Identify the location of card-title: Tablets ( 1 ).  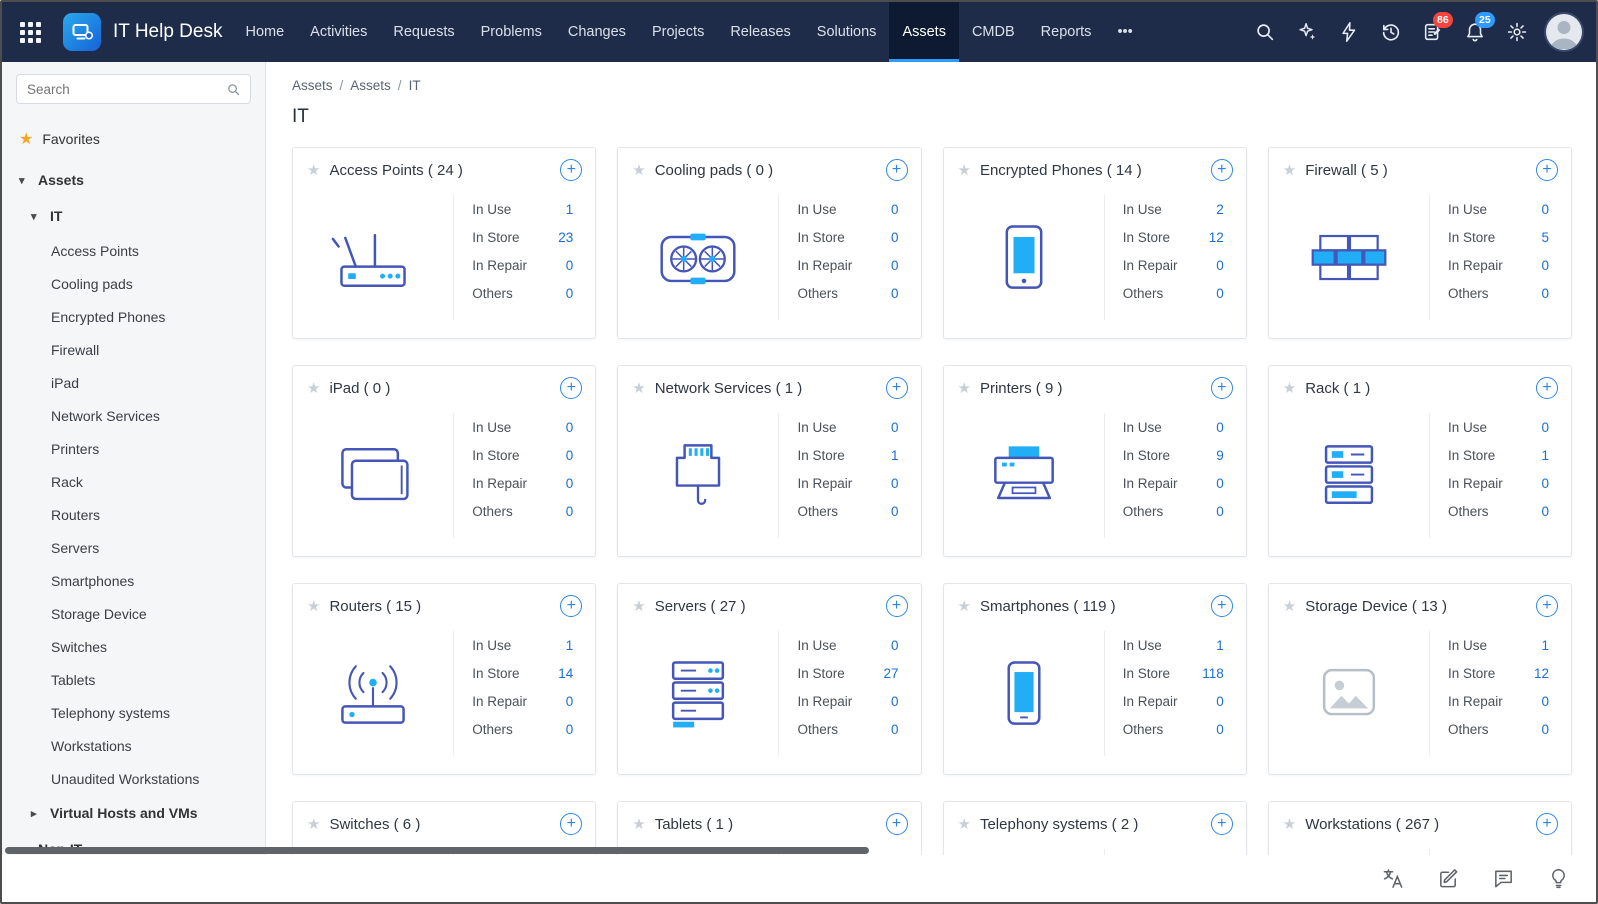
(694, 824).